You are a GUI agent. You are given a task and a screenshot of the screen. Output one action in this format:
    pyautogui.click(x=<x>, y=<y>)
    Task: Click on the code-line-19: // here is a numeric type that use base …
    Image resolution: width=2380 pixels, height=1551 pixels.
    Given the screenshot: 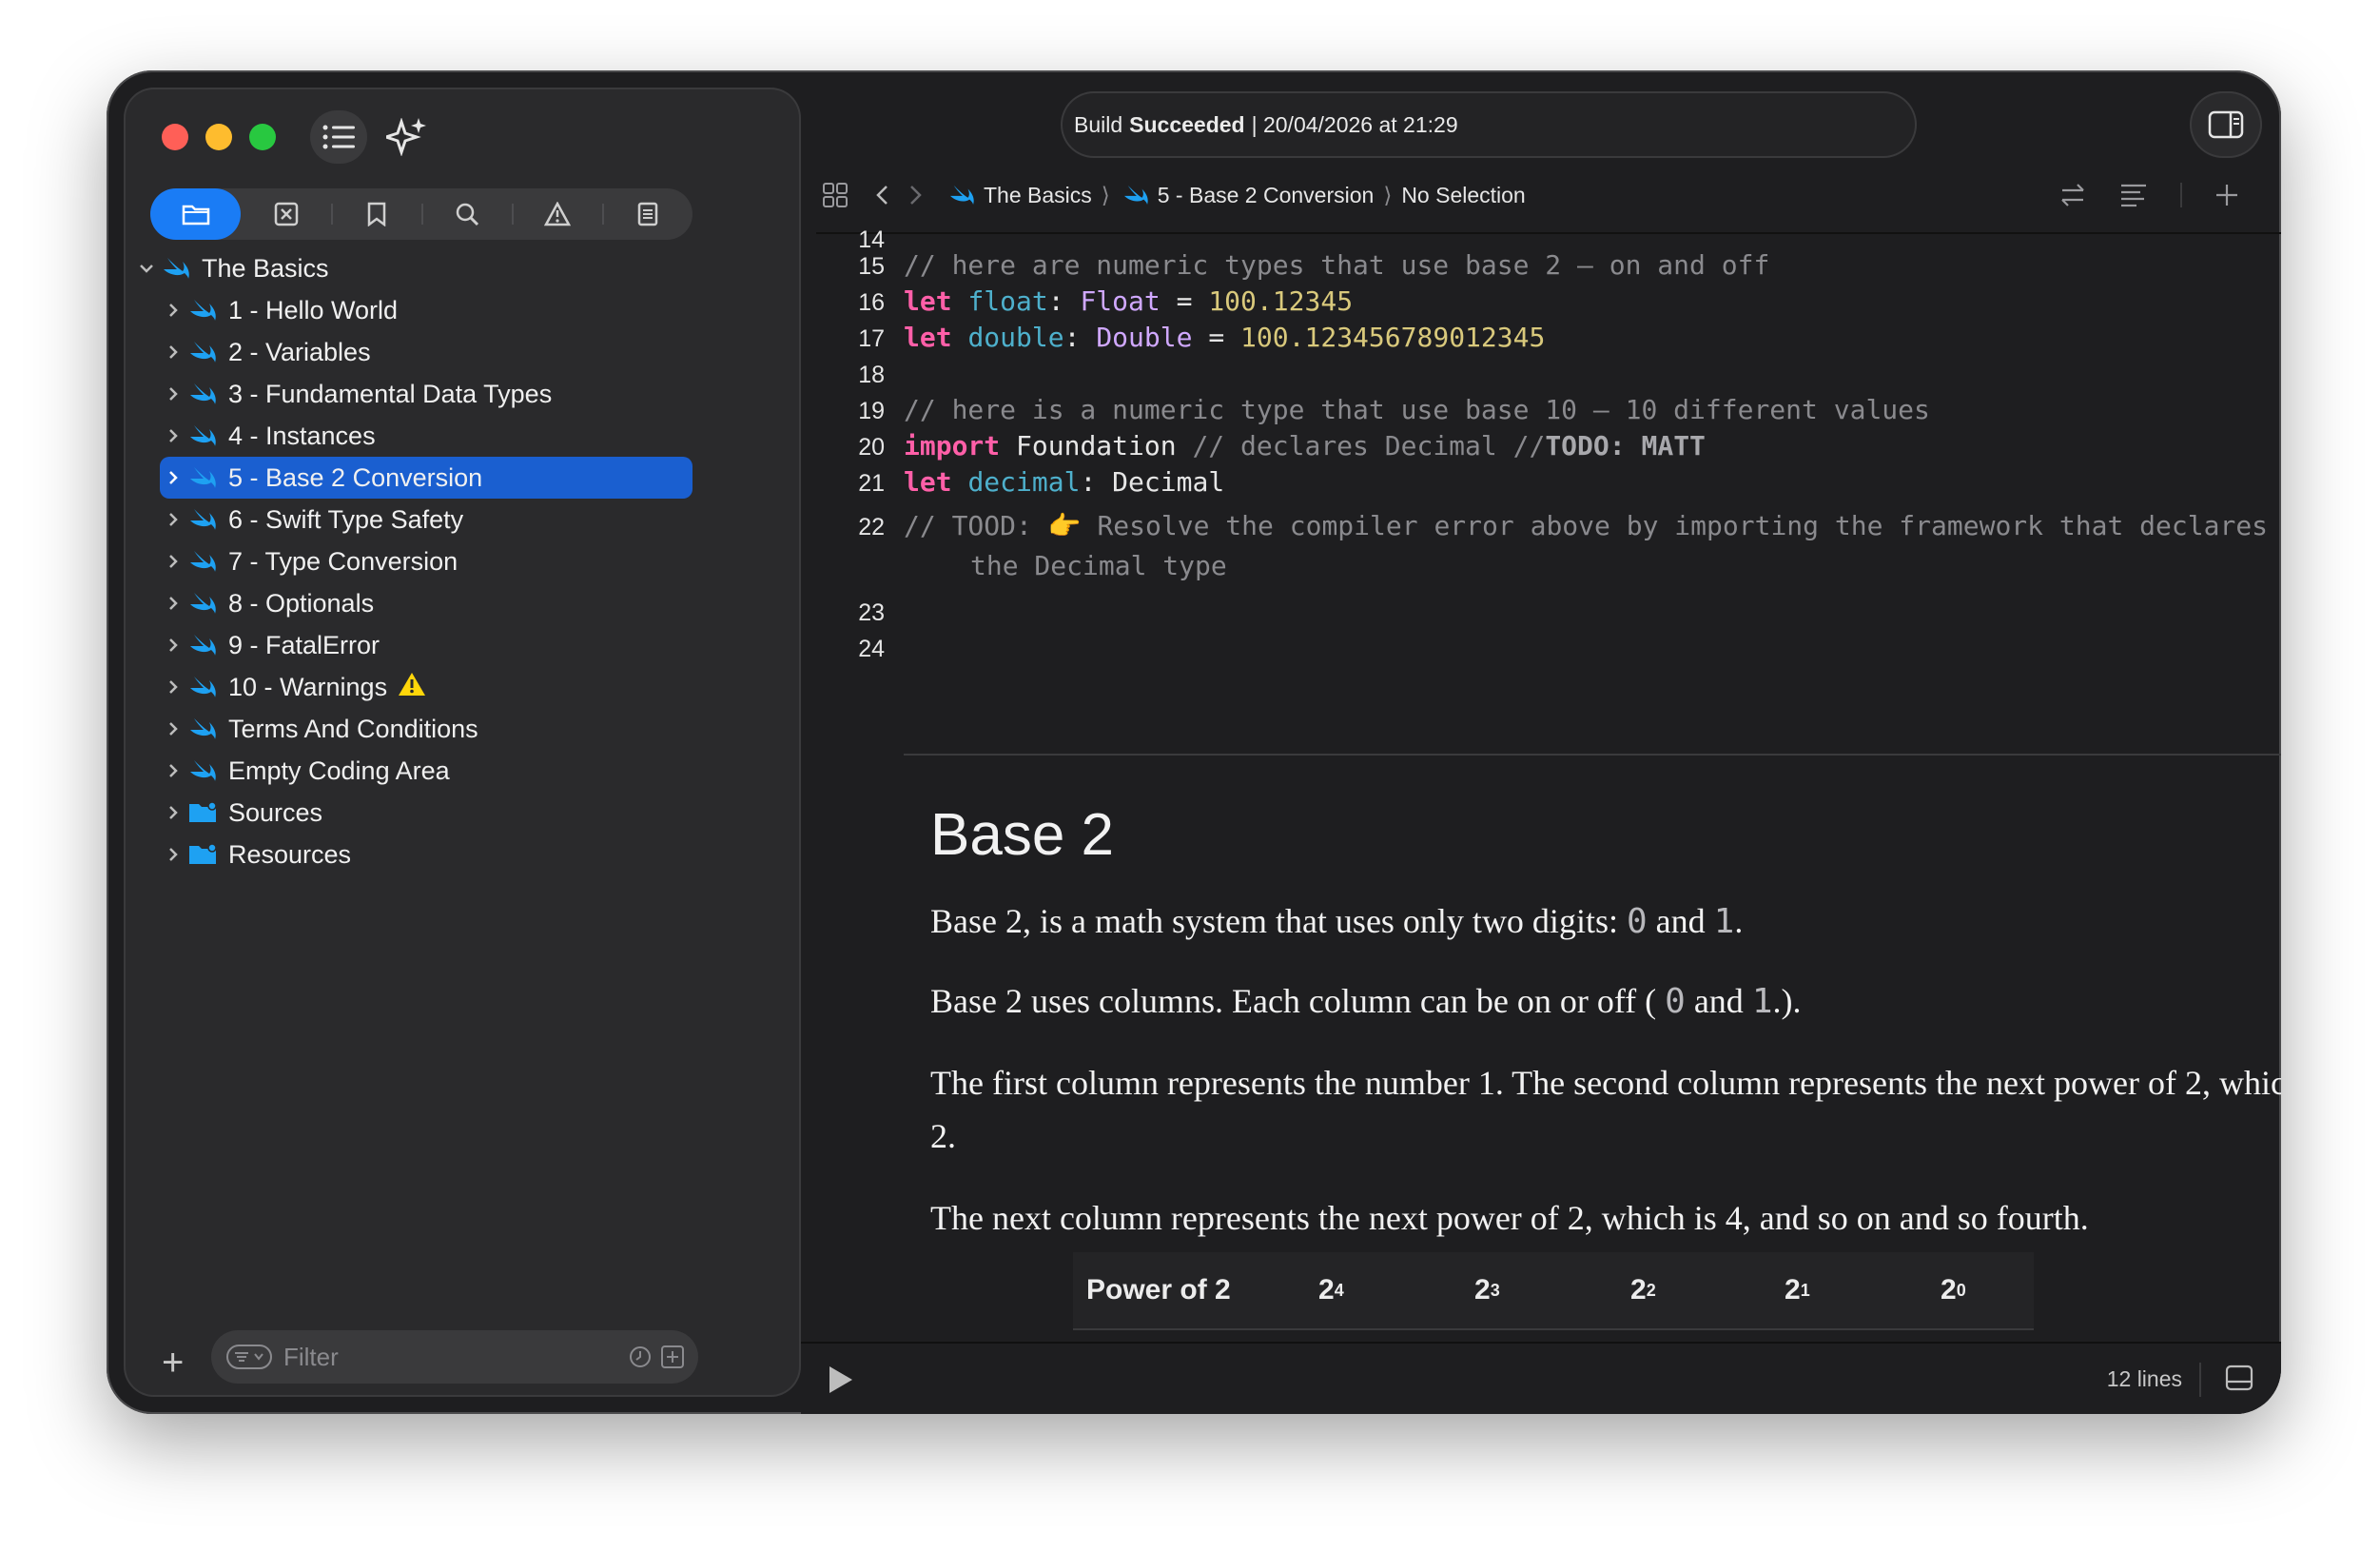 What is the action you would take?
    pyautogui.click(x=1417, y=409)
    